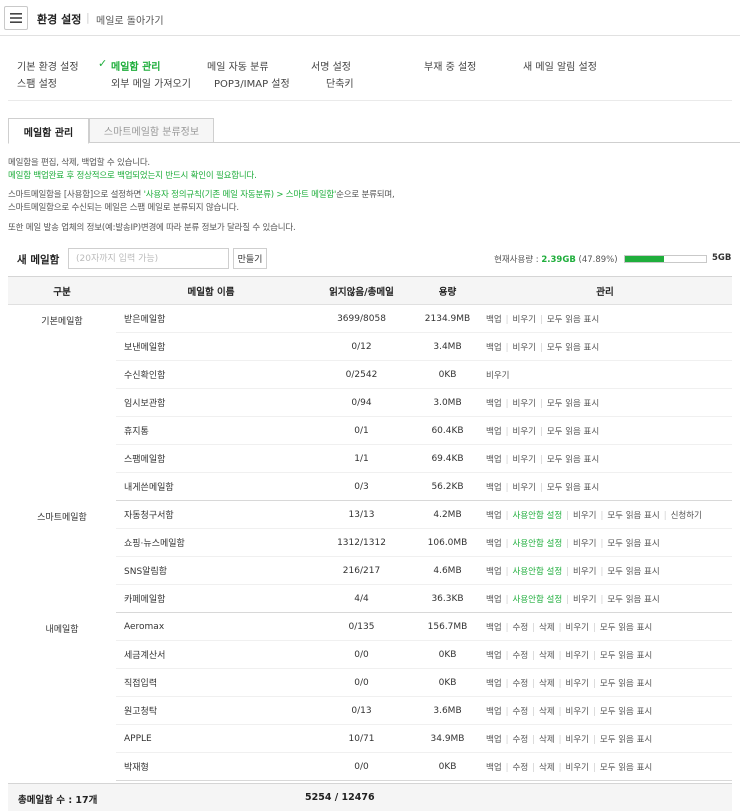  What do you see at coordinates (211, 402) in the screenshot?
I see `mailbox-name: 임시보관함` at bounding box center [211, 402].